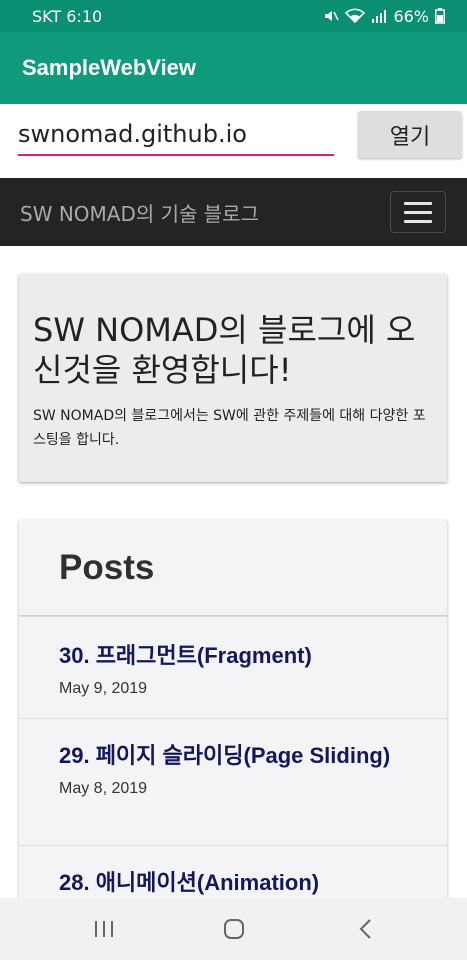 Image resolution: width=467 pixels, height=960 pixels. I want to click on post-title-link: 28. 애니메이션(Animation), so click(233, 882).